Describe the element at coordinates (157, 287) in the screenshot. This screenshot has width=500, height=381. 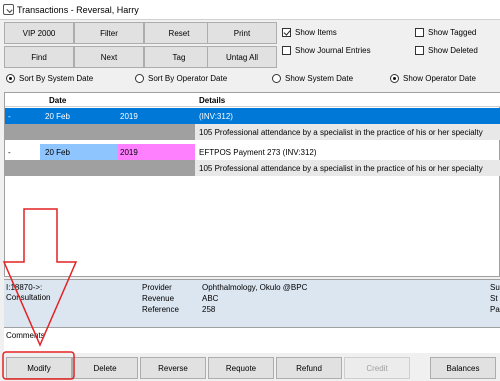
I see `provider-label: Provider` at that location.